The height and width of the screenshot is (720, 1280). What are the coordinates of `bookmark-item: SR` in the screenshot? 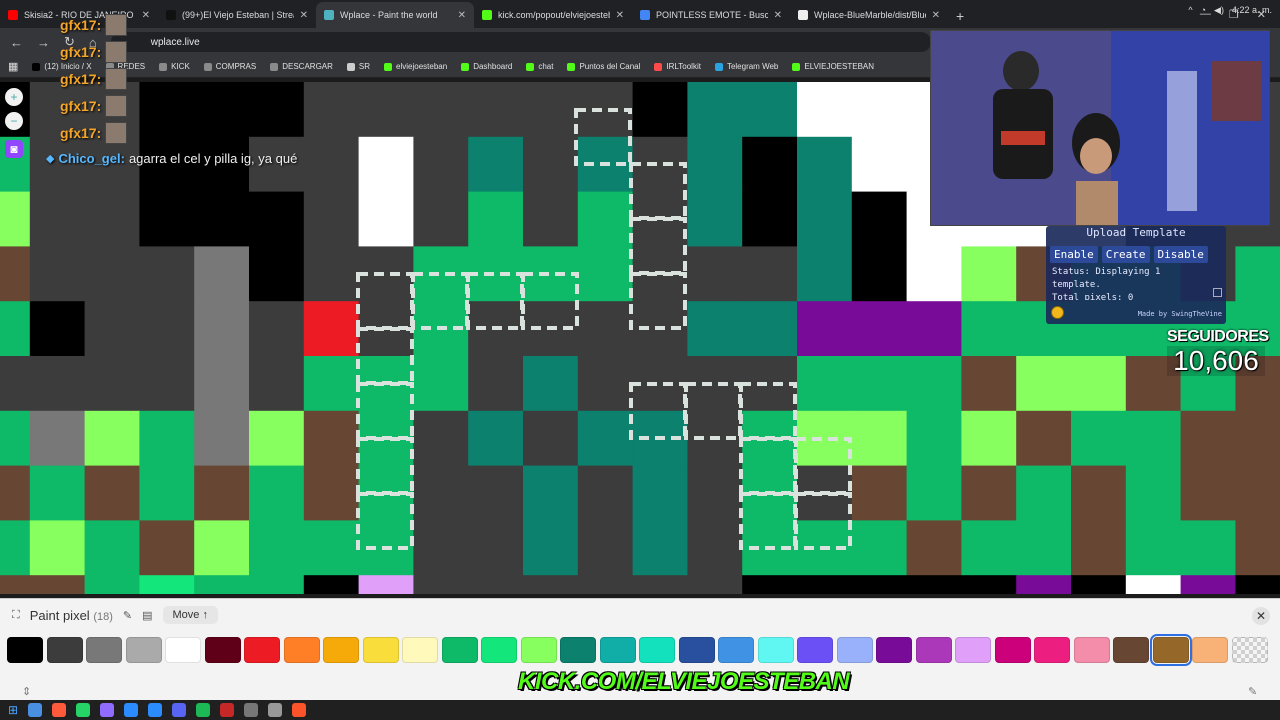 It's located at (358, 66).